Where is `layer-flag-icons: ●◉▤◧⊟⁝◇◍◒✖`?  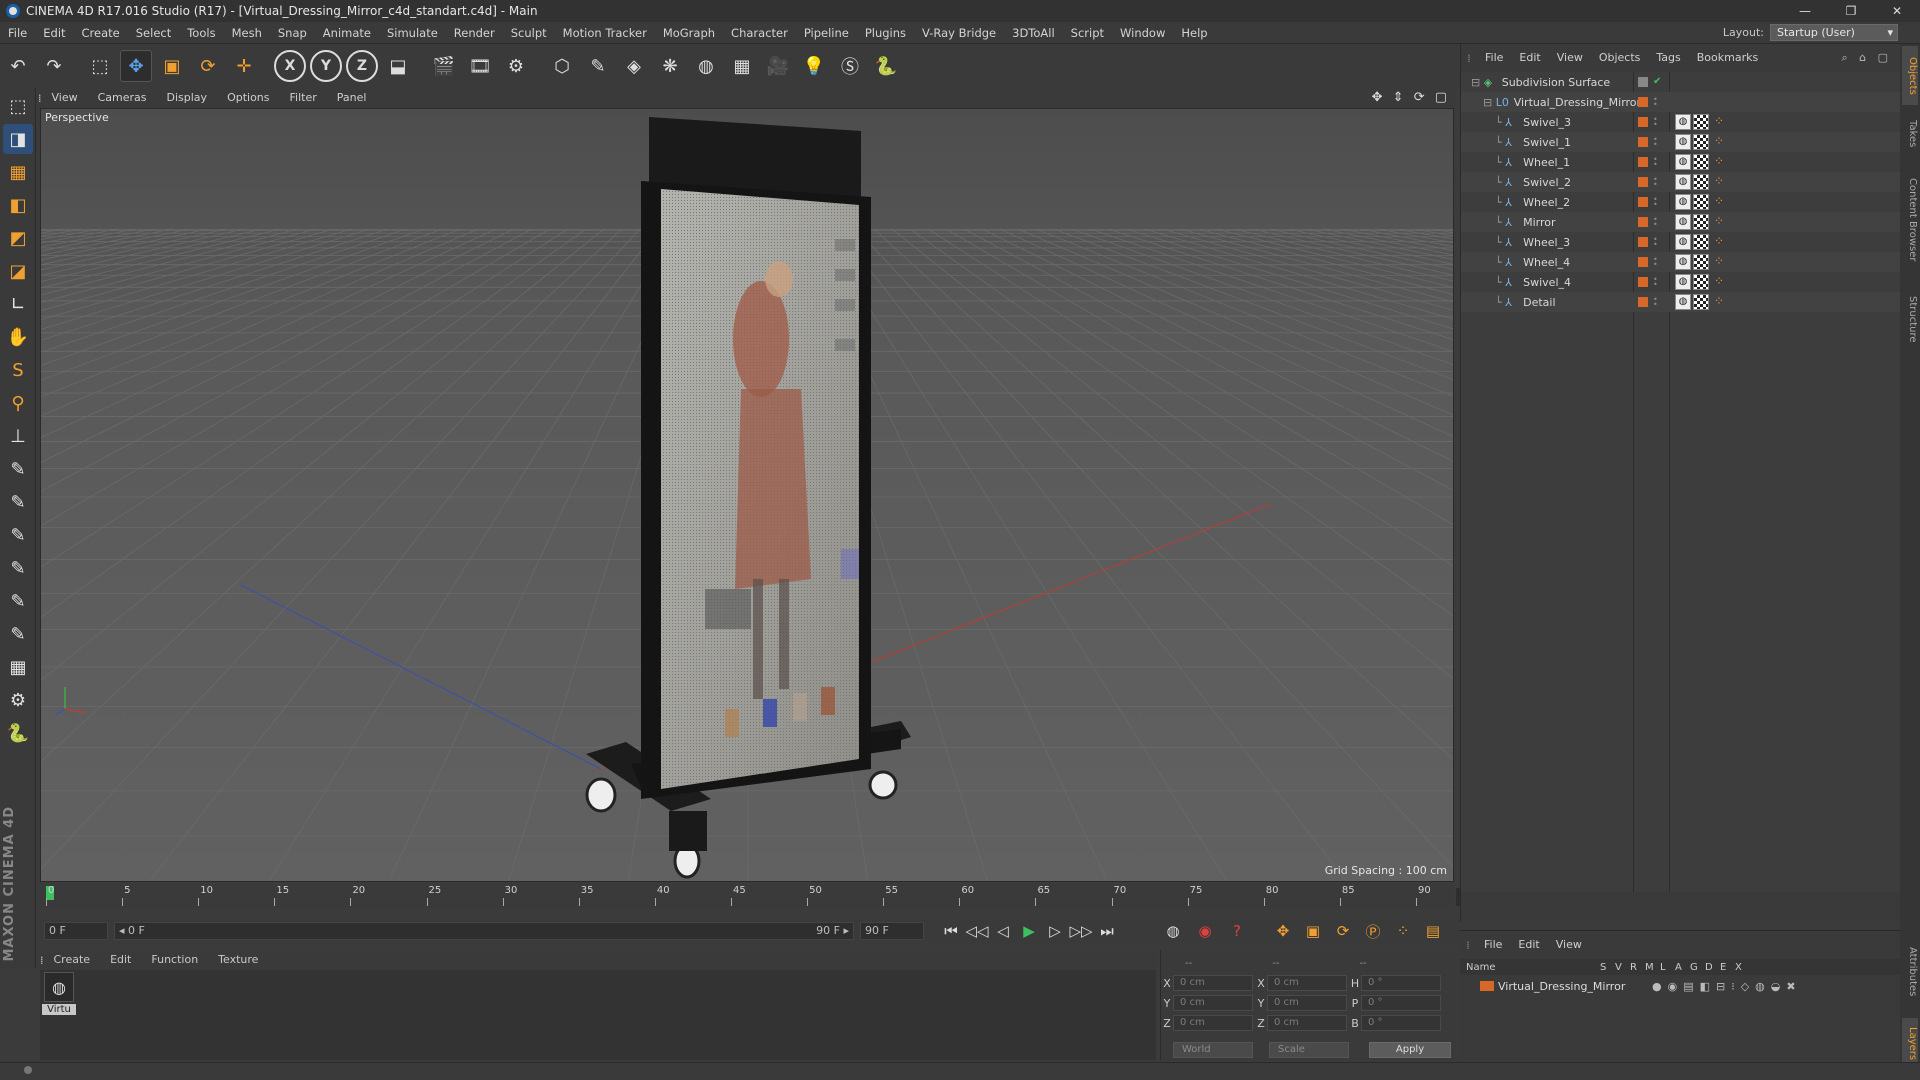 layer-flag-icons: ●◉▤◧⊟⁝◇◍◒✖ is located at coordinates (1727, 986).